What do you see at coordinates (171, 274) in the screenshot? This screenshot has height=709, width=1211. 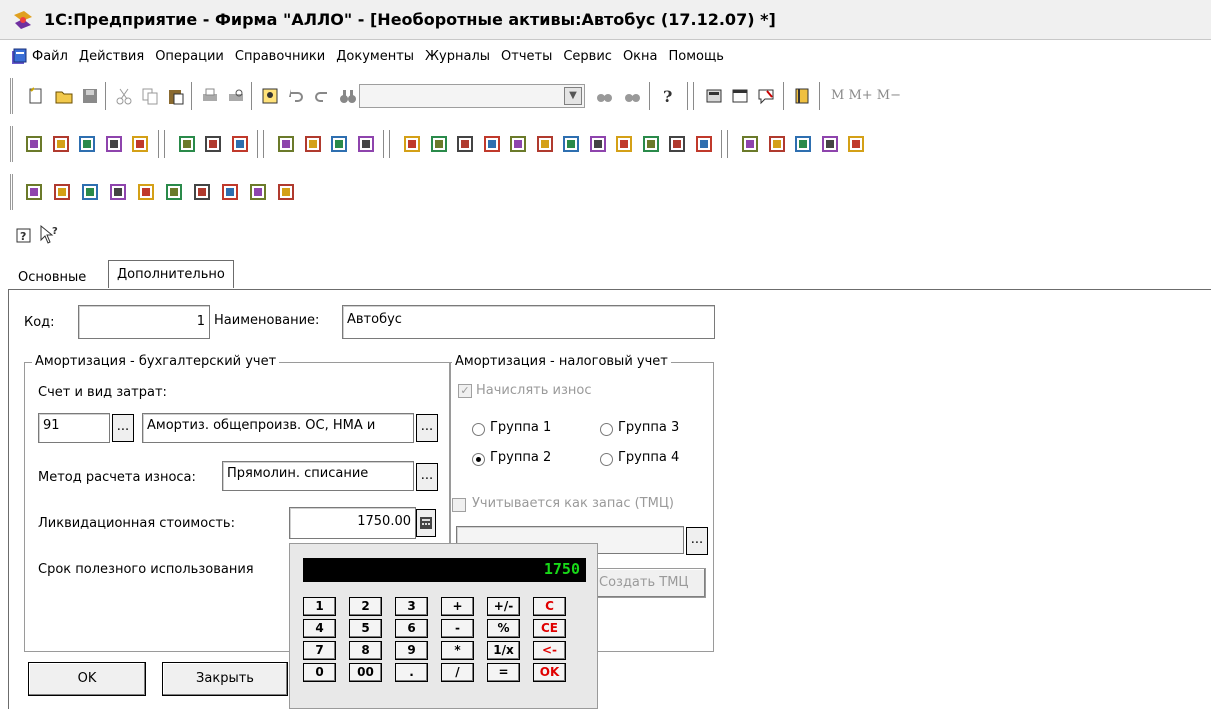 I see `tab-additional: Дополнительно` at bounding box center [171, 274].